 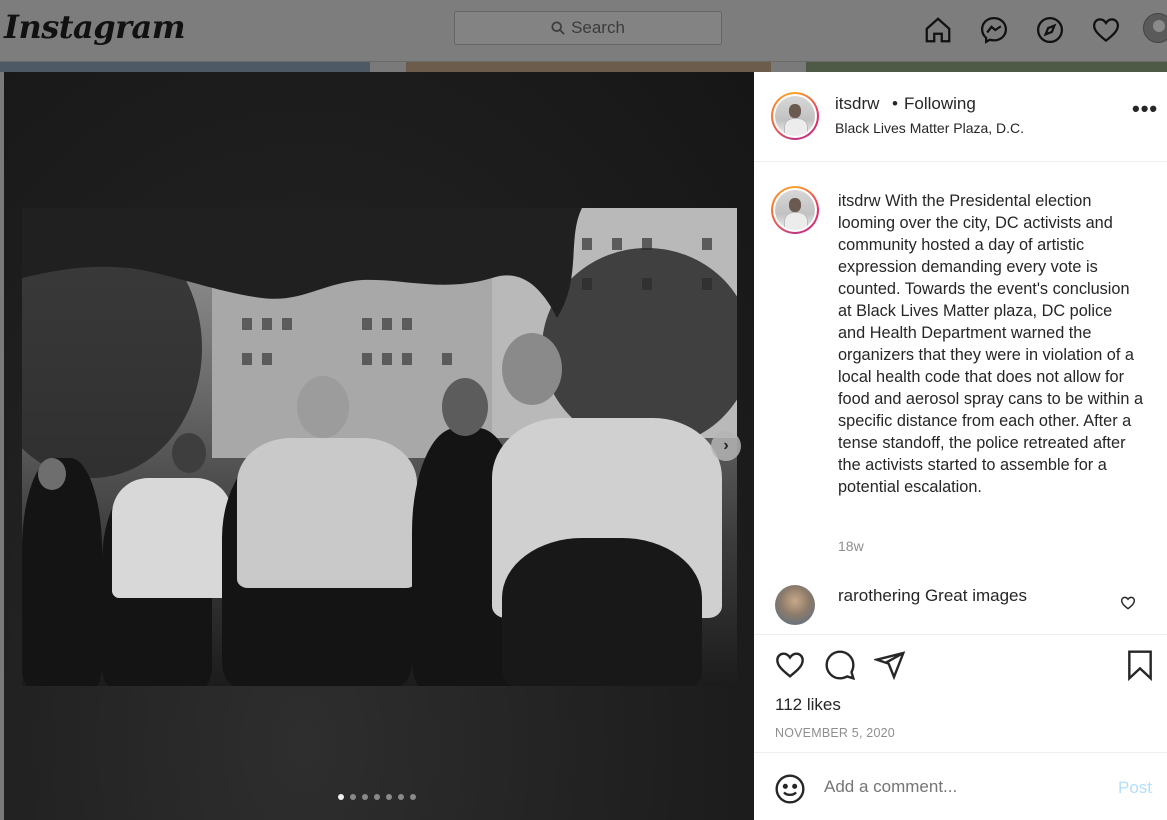 I want to click on share-paper-plane-icon, so click(x=889, y=665).